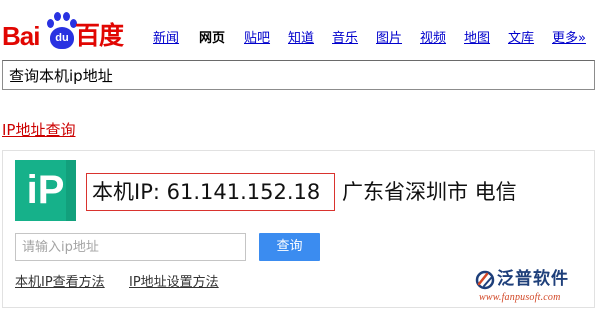 The width and height of the screenshot is (597, 312). I want to click on ip-address-text: 本机IP: 61.141.152.18, so click(206, 192).